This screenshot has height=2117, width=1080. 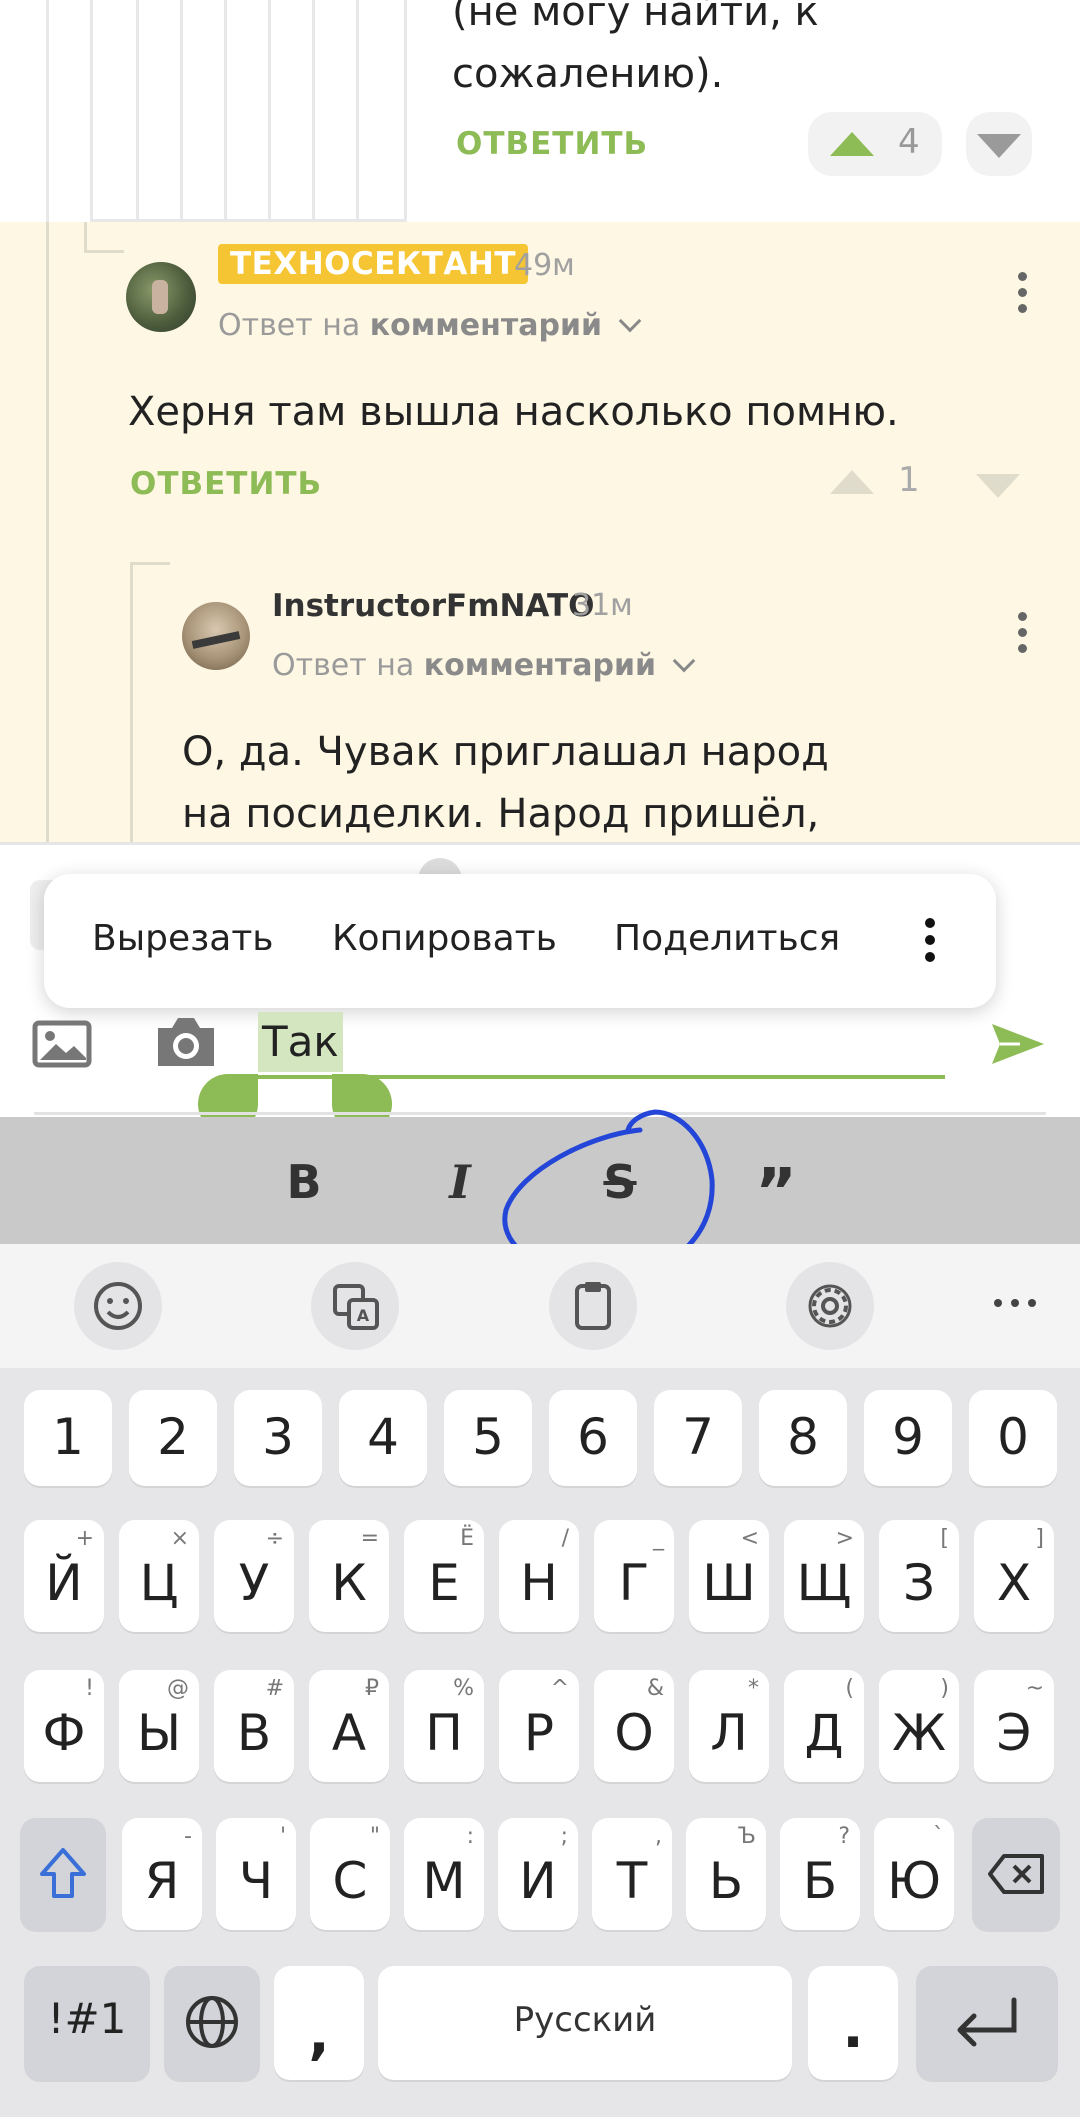 What do you see at coordinates (1018, 1044) in the screenshot?
I see `send-icon` at bounding box center [1018, 1044].